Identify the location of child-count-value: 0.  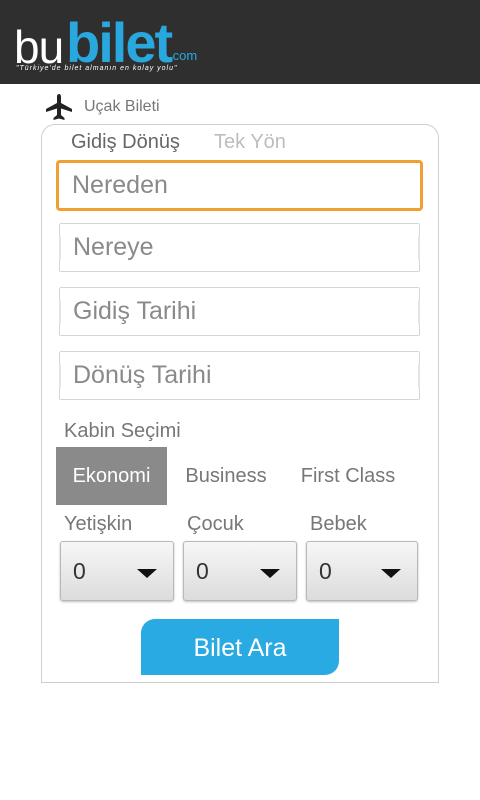
(202, 571).